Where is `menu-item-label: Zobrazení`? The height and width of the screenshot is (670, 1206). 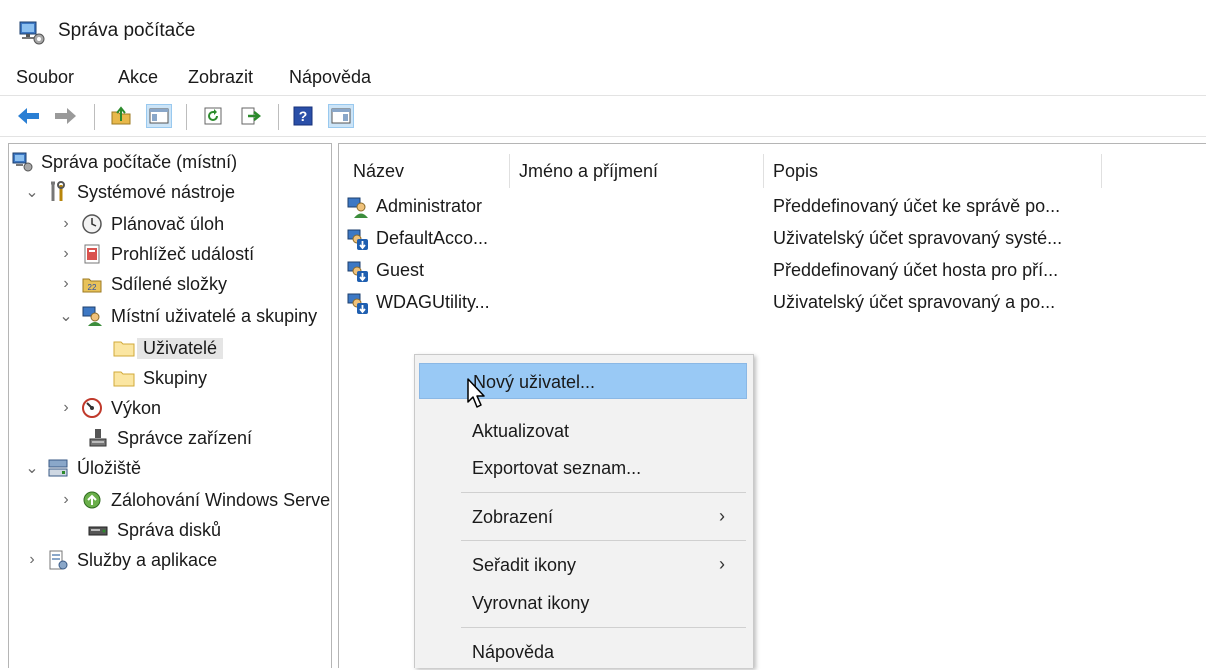
menu-item-label: Zobrazení is located at coordinates (513, 517).